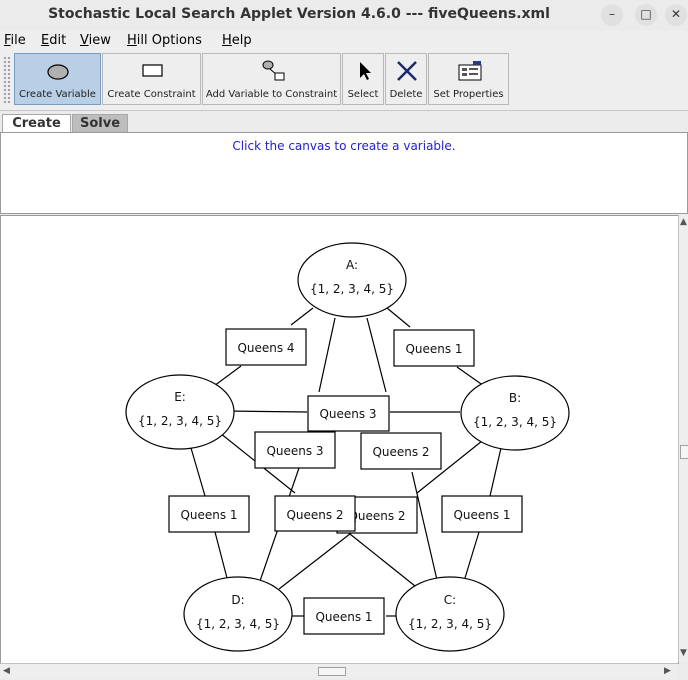 This screenshot has width=688, height=680. I want to click on variable-a-domain: {1, 2, 3, 4, 5}, so click(352, 289).